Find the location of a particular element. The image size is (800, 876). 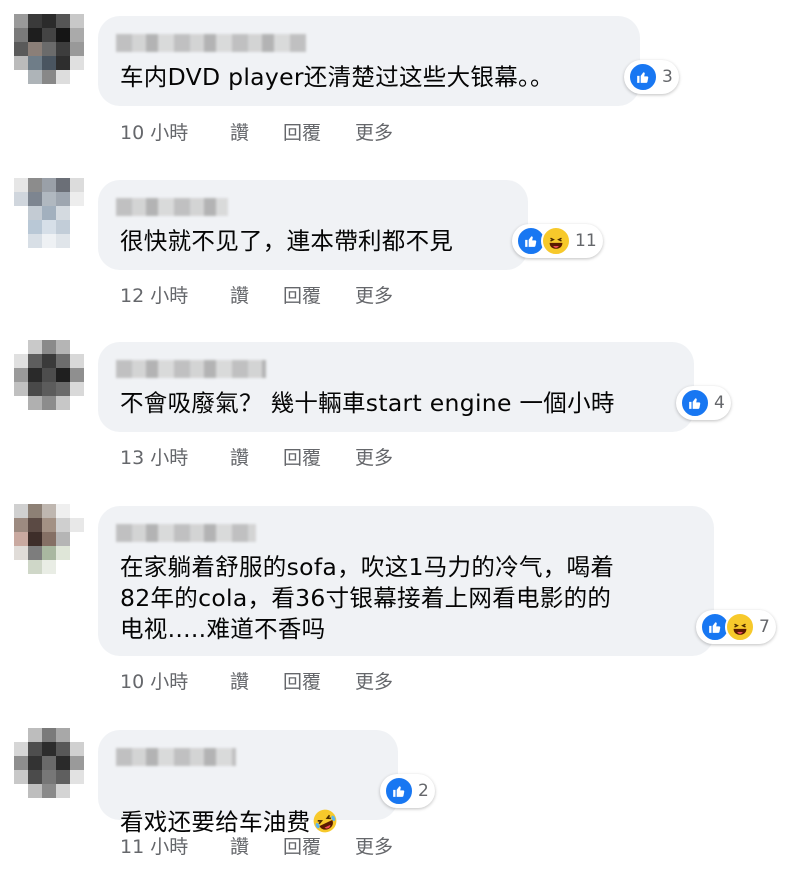

reaction-summary: 3 is located at coordinates (651, 77).